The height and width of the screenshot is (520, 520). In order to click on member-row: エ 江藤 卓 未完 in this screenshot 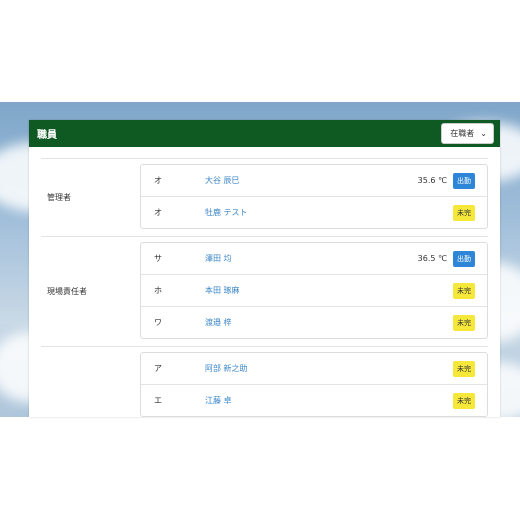, I will do `click(314, 400)`.